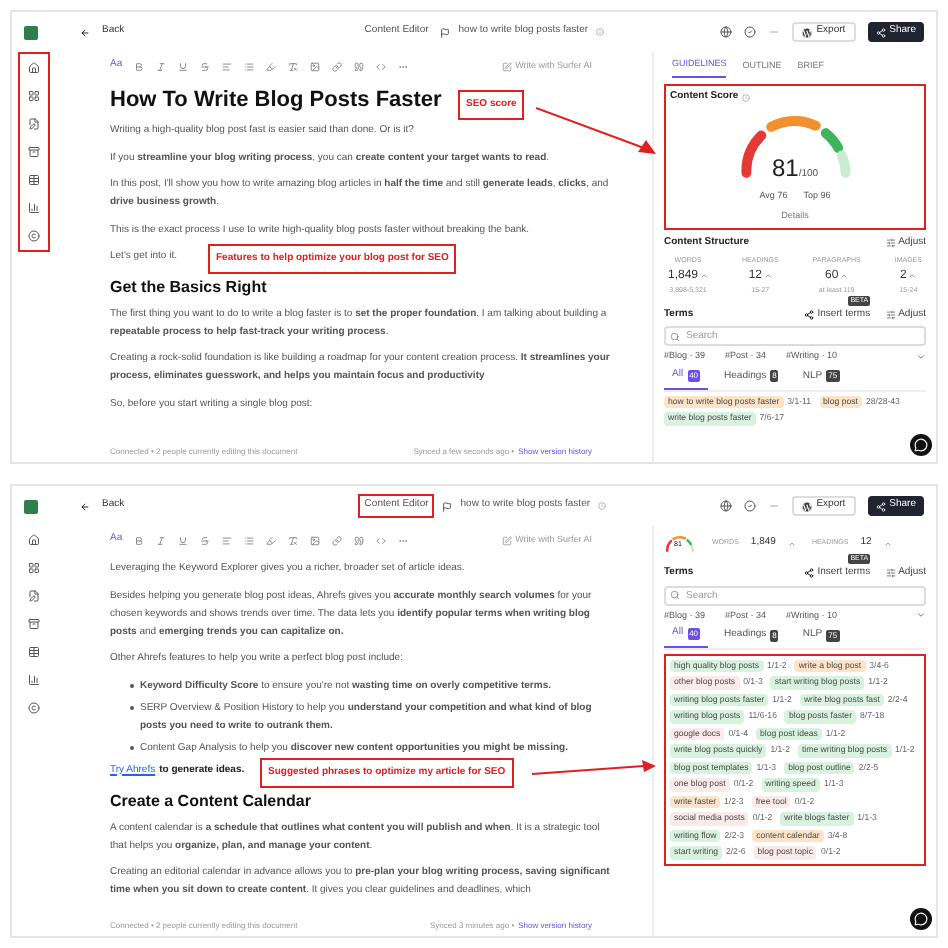 This screenshot has height=948, width=948. What do you see at coordinates (276, 100) in the screenshot?
I see `article-title: How To Write Blog Posts Faster` at bounding box center [276, 100].